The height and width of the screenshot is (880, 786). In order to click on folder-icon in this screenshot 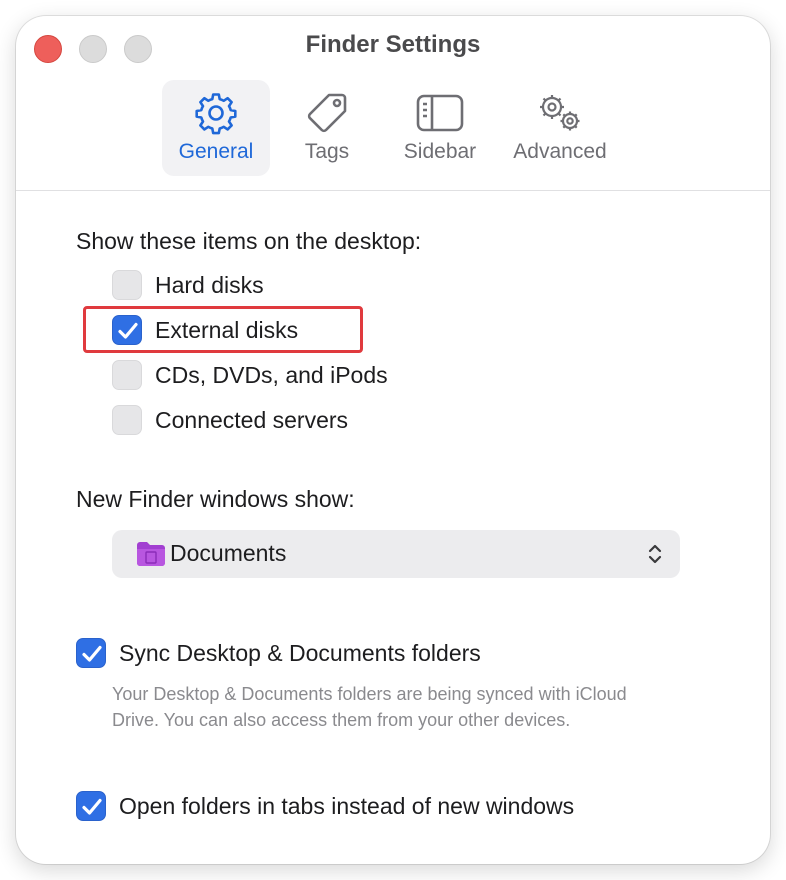, I will do `click(151, 556)`.